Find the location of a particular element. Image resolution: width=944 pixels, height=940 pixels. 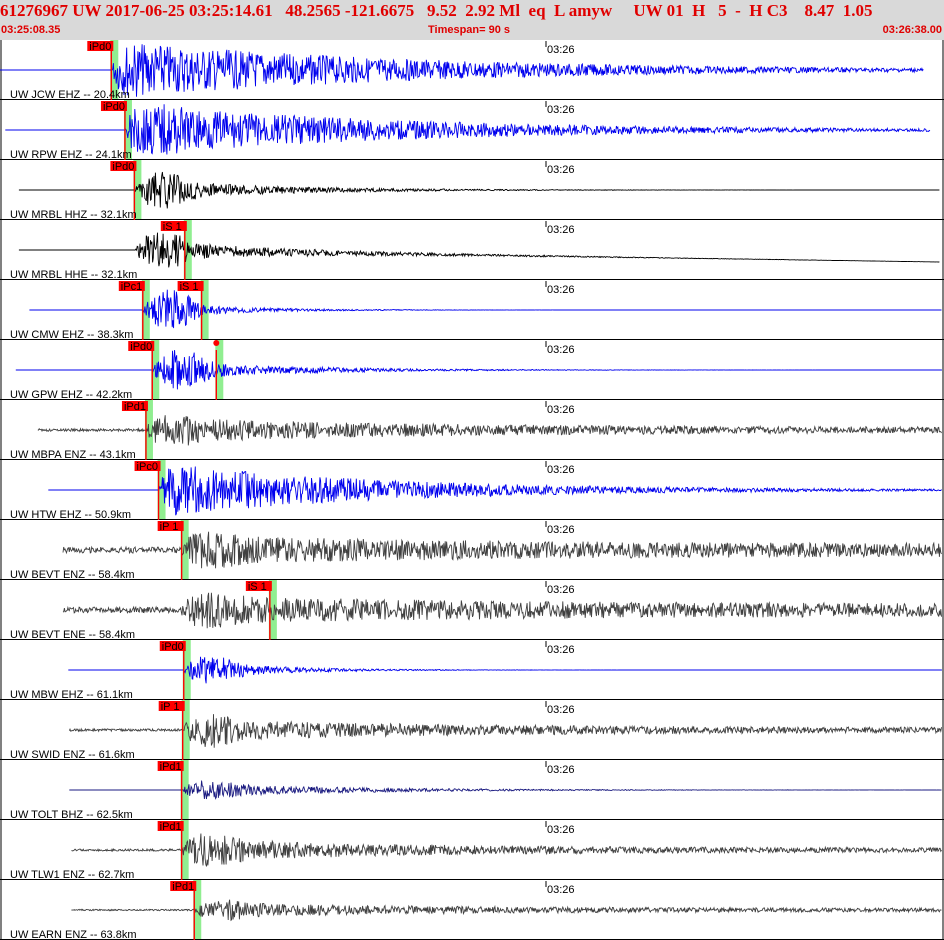

station-label: UW EARN ENZ -- 63.8km is located at coordinates (73, 934).